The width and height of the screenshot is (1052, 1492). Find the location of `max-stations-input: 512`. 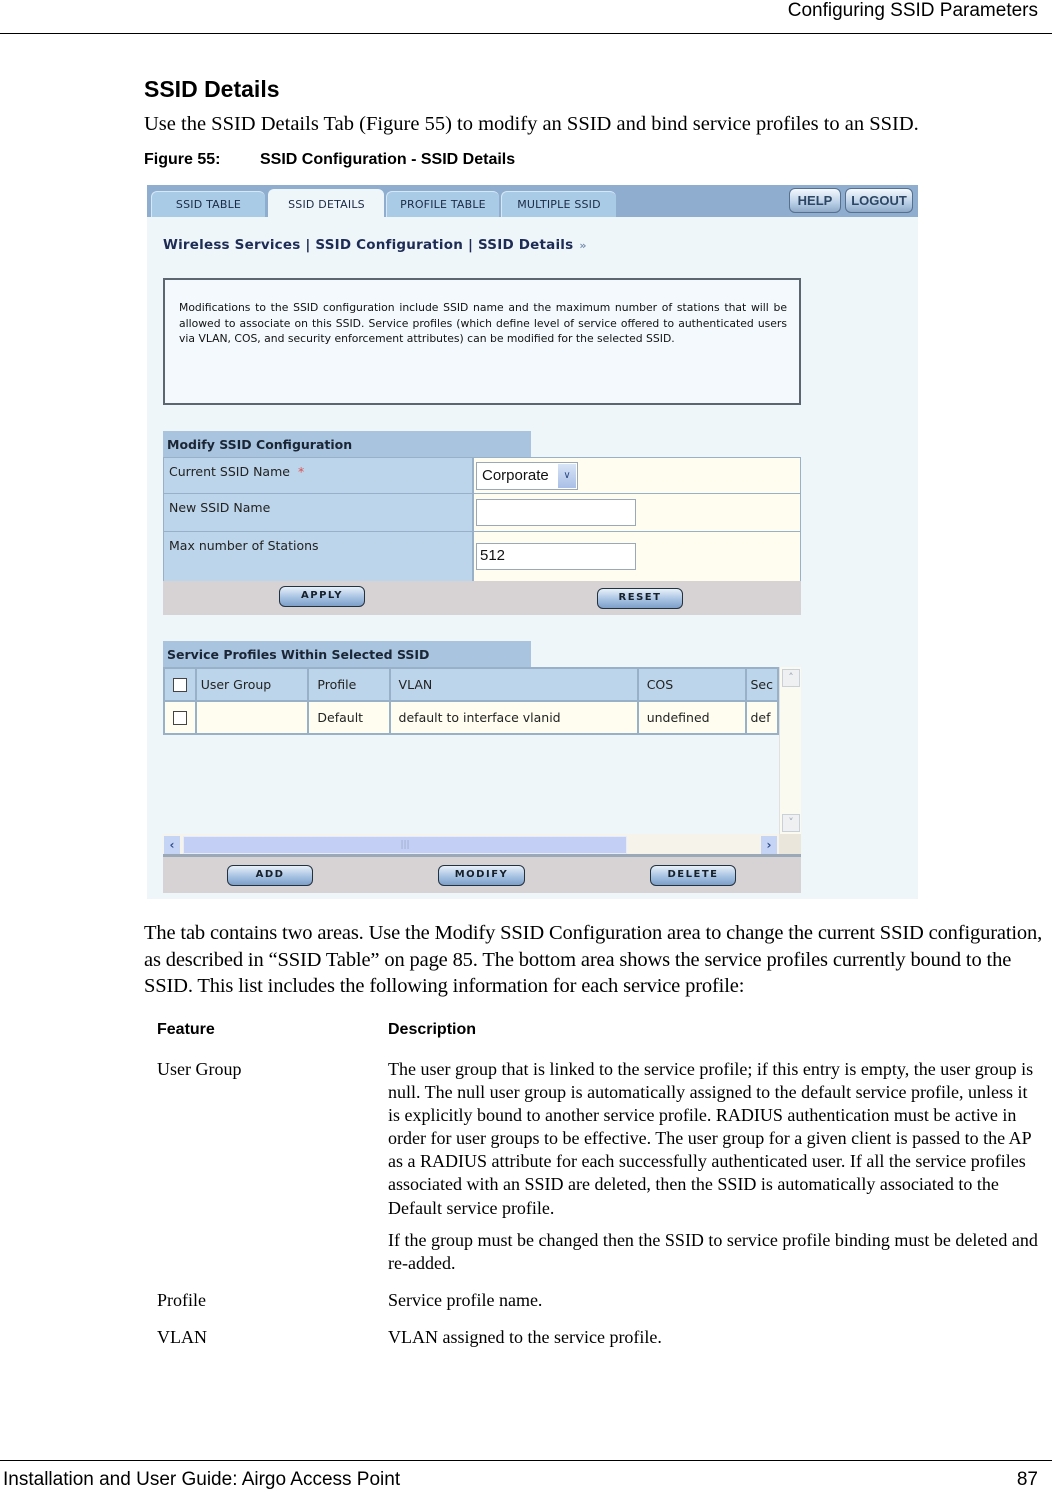

max-stations-input: 512 is located at coordinates (556, 556).